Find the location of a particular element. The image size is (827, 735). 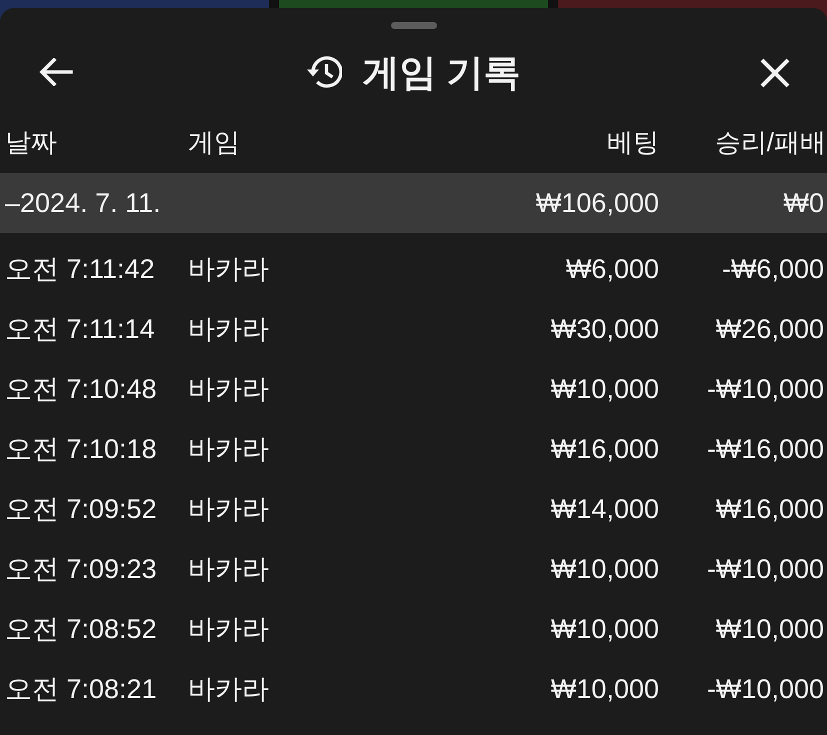

column-header: 게임 is located at coordinates (214, 142).